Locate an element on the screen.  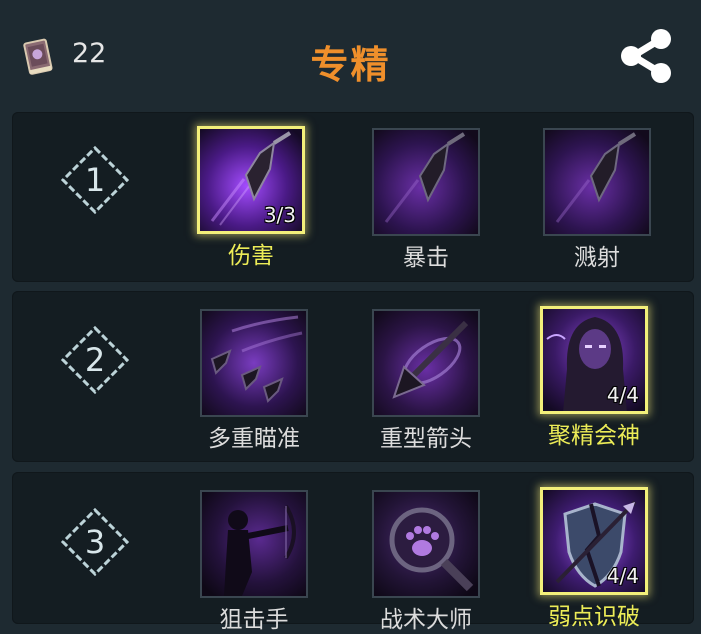
tier-badge-1: 1 is located at coordinates (95, 180).